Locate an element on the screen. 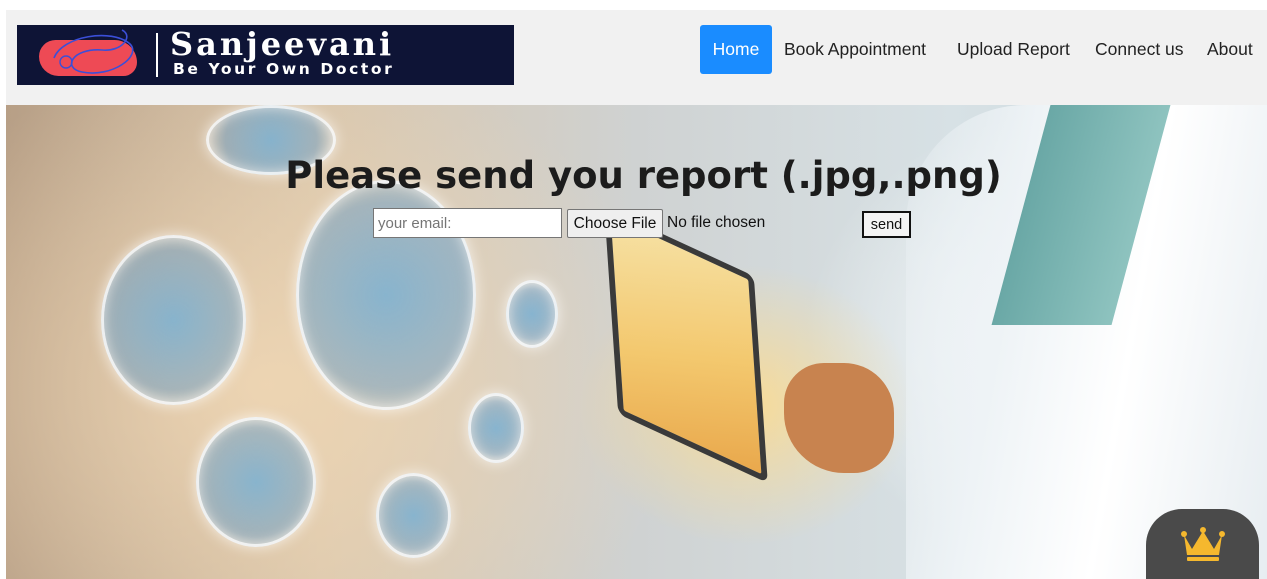 Image resolution: width=1267 pixels, height=579 pixels. logo-swirl-graphic is located at coordinates (93, 51).